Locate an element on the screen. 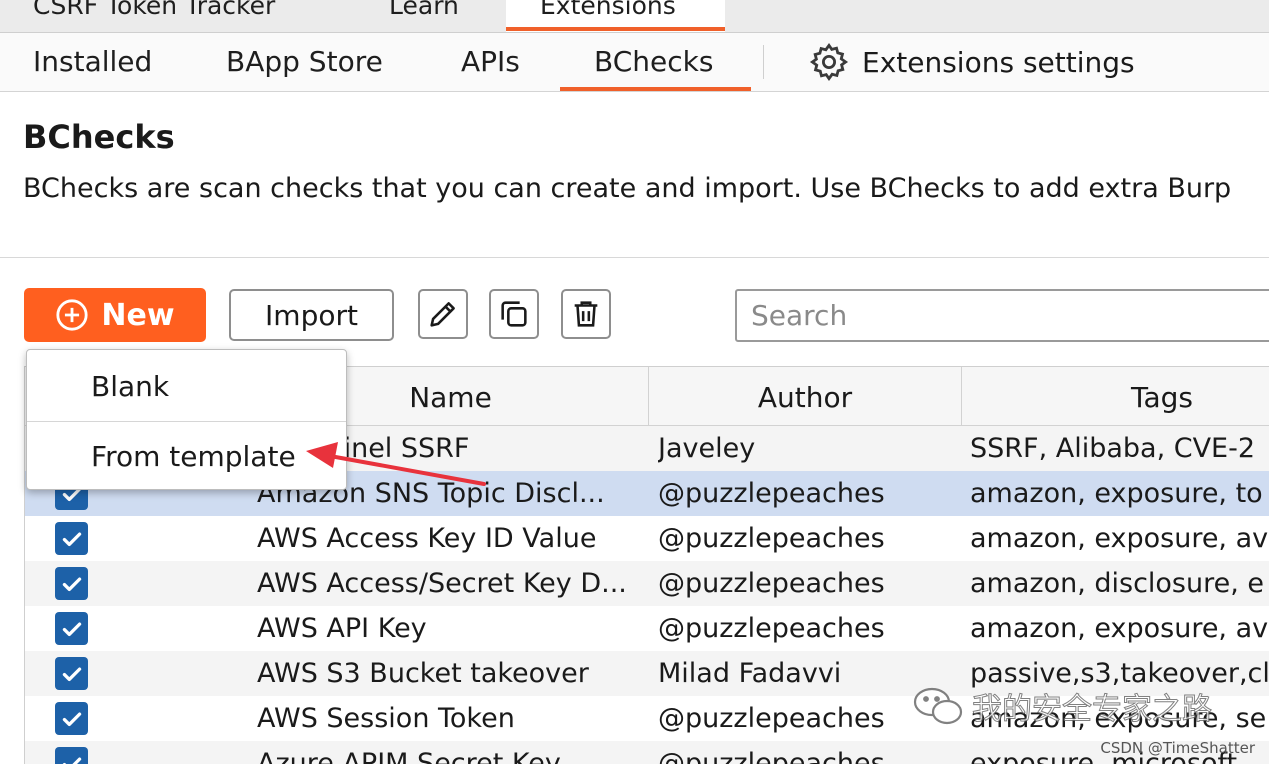 This screenshot has height=764, width=1269. extensions-settings-button: Extensions settings is located at coordinates (971, 62).